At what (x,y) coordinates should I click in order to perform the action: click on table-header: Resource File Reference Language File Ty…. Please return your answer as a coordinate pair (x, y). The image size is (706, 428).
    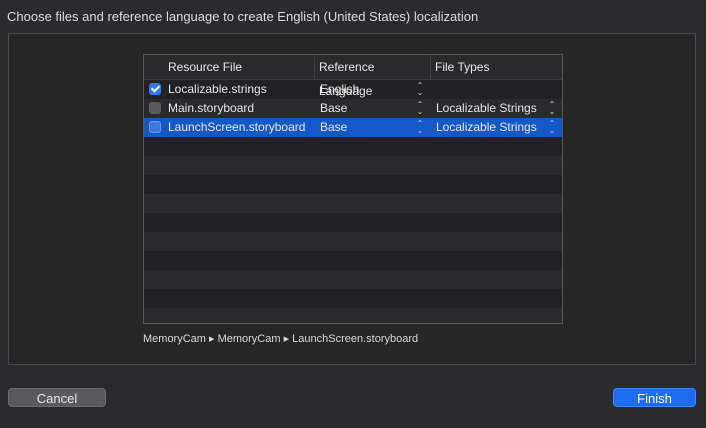
    Looking at the image, I should click on (353, 76).